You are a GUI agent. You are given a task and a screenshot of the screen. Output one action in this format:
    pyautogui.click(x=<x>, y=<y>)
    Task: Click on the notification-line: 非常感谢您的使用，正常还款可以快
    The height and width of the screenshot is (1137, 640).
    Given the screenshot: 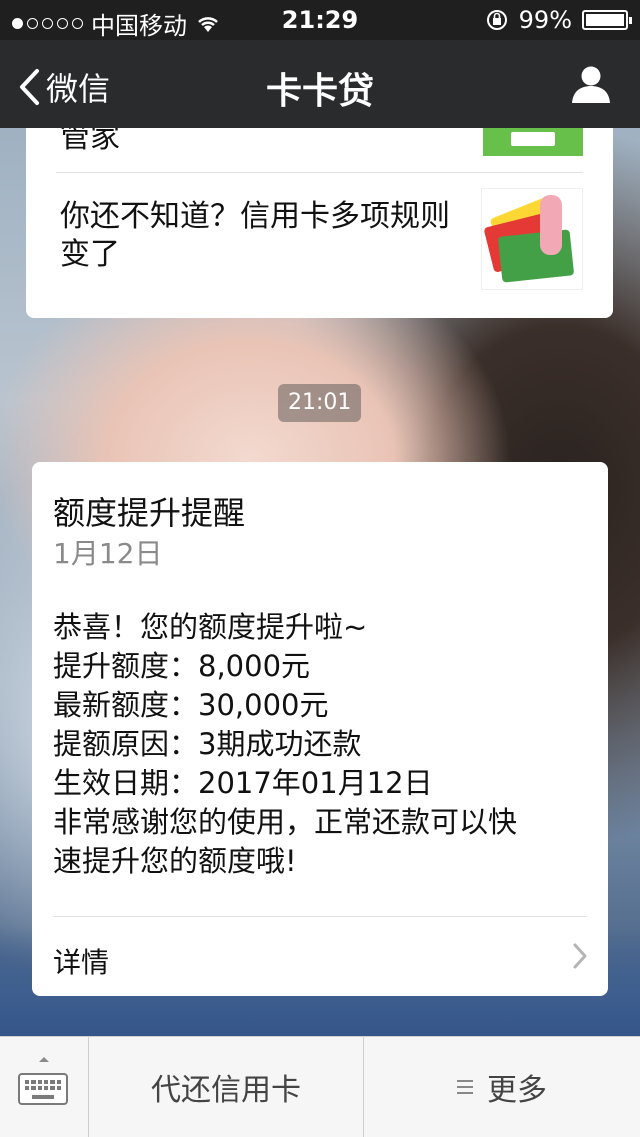 What is the action you would take?
    pyautogui.click(x=285, y=822)
    